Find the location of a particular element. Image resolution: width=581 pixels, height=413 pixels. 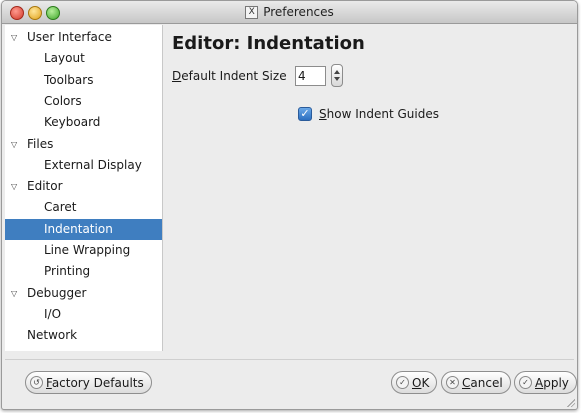

sidebar-item-indentation: Indentation is located at coordinates (83, 229).